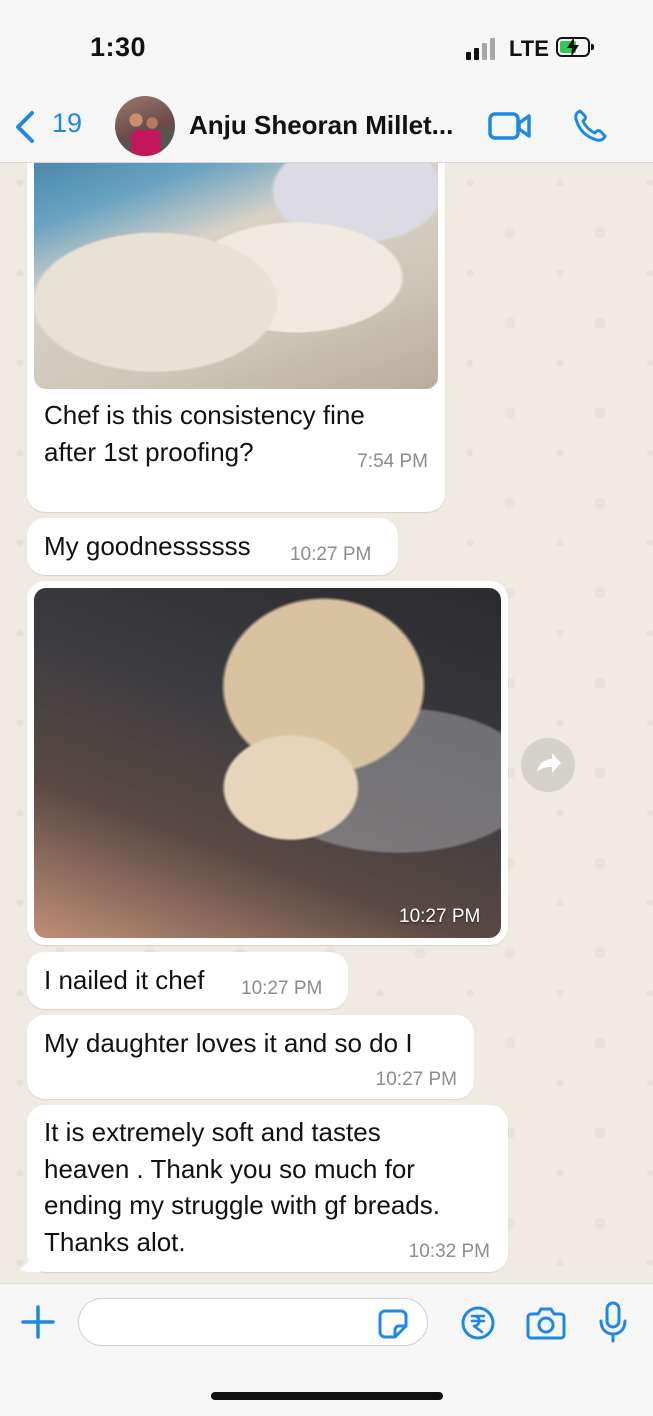  Describe the element at coordinates (529, 48) in the screenshot. I see `network-label: LTE` at that location.